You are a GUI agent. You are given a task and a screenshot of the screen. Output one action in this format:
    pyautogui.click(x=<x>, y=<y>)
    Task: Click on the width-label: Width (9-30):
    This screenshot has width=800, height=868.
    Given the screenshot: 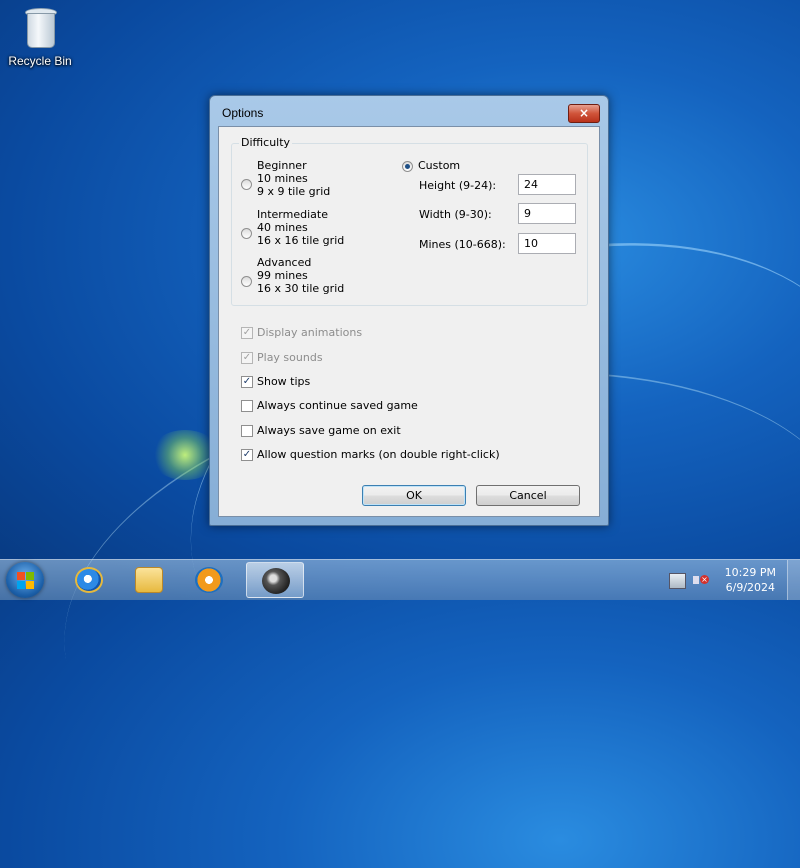 What is the action you would take?
    pyautogui.click(x=455, y=214)
    